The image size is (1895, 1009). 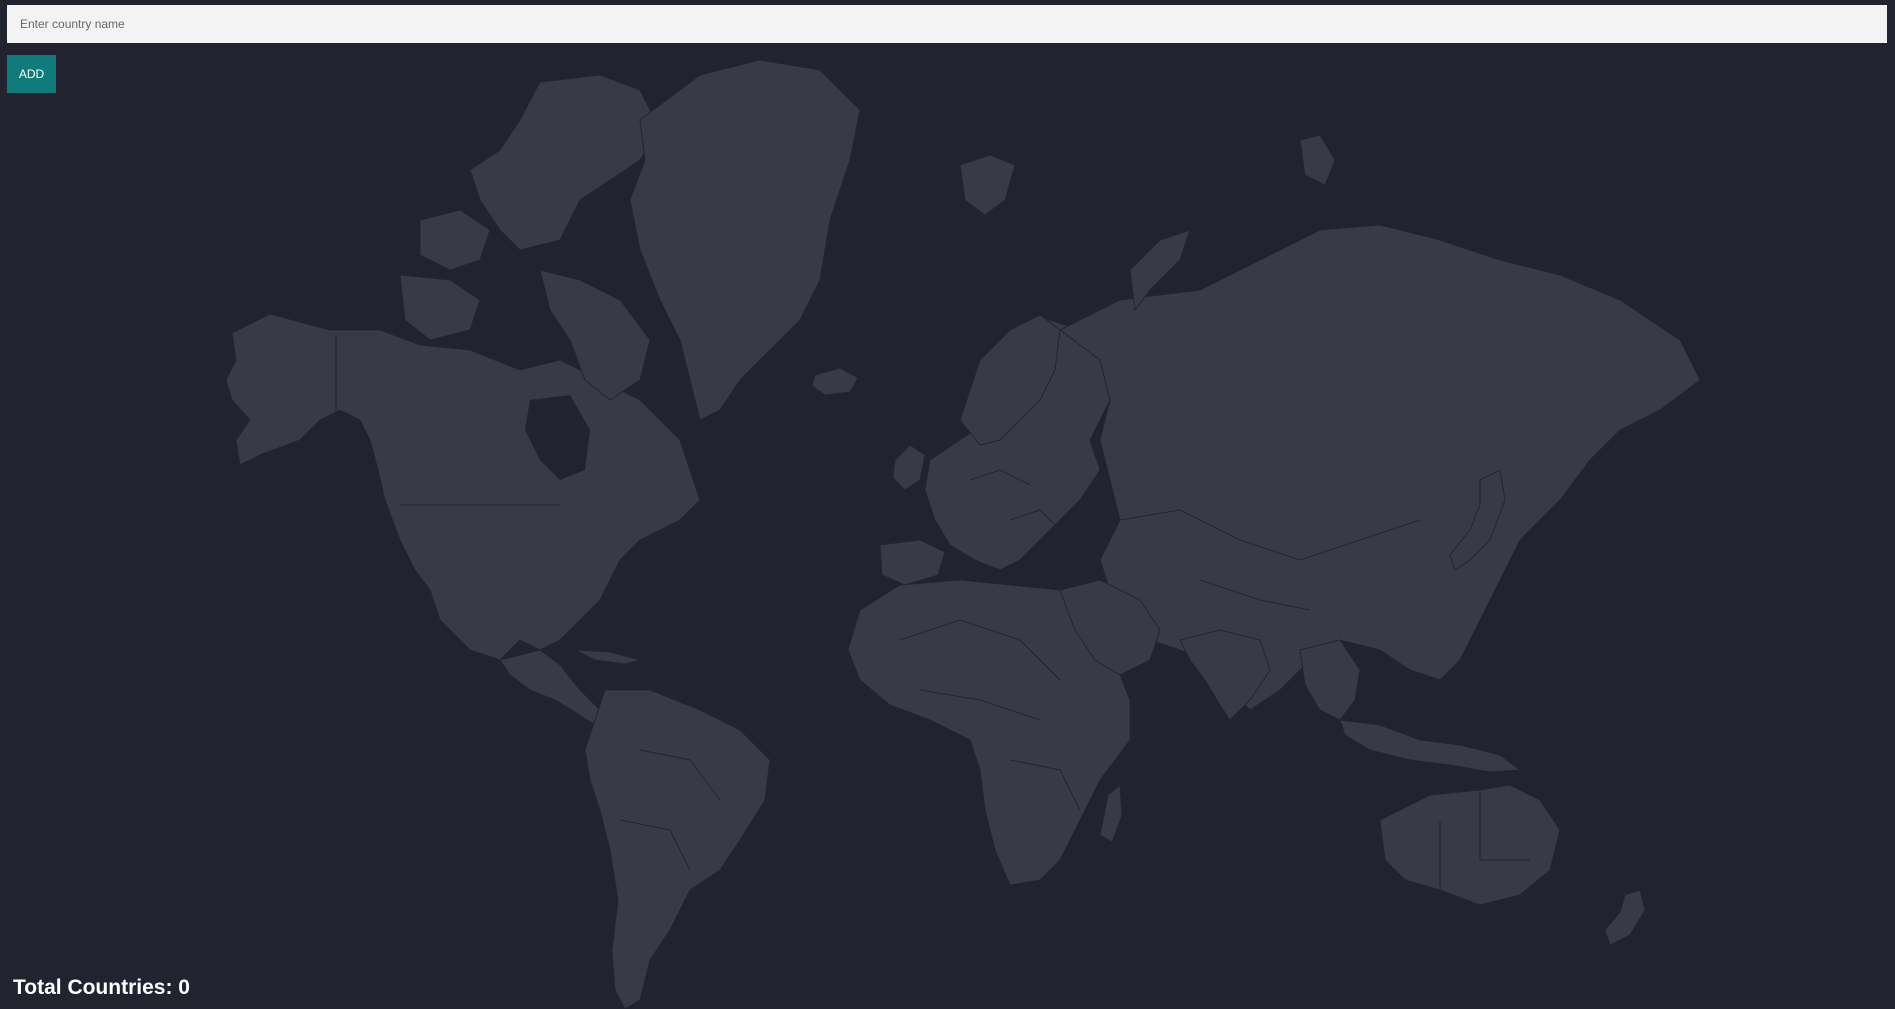 I want to click on map-great-britain, so click(x=909, y=467).